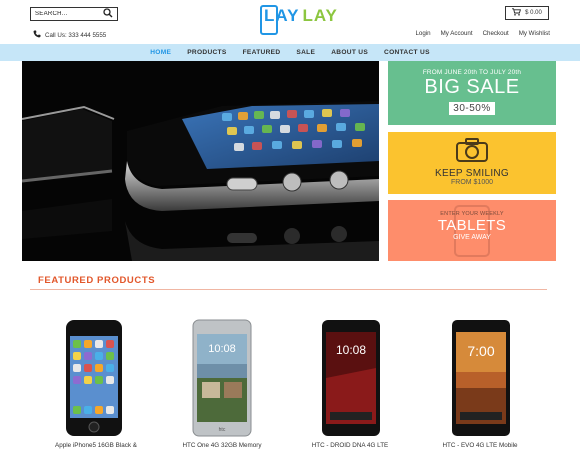  Describe the element at coordinates (496, 33) in the screenshot. I see `checkout-link: Checkout` at that location.